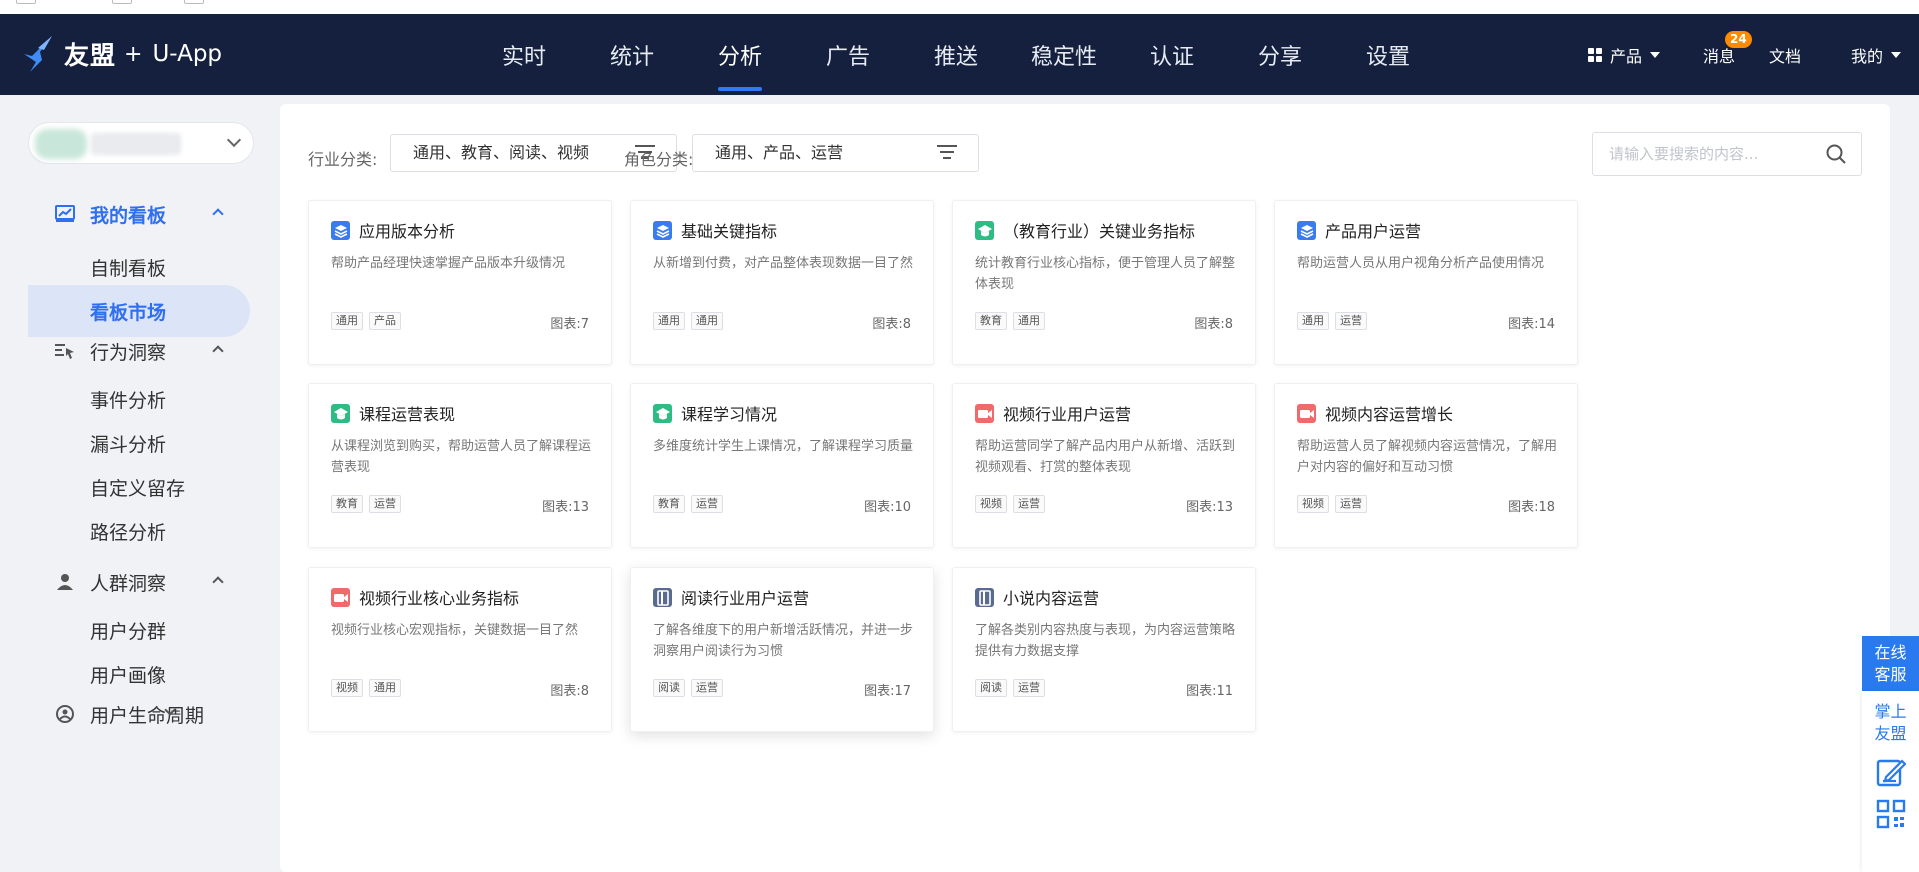 Image resolution: width=1919 pixels, height=872 pixels. I want to click on browser-strip, so click(959, 7).